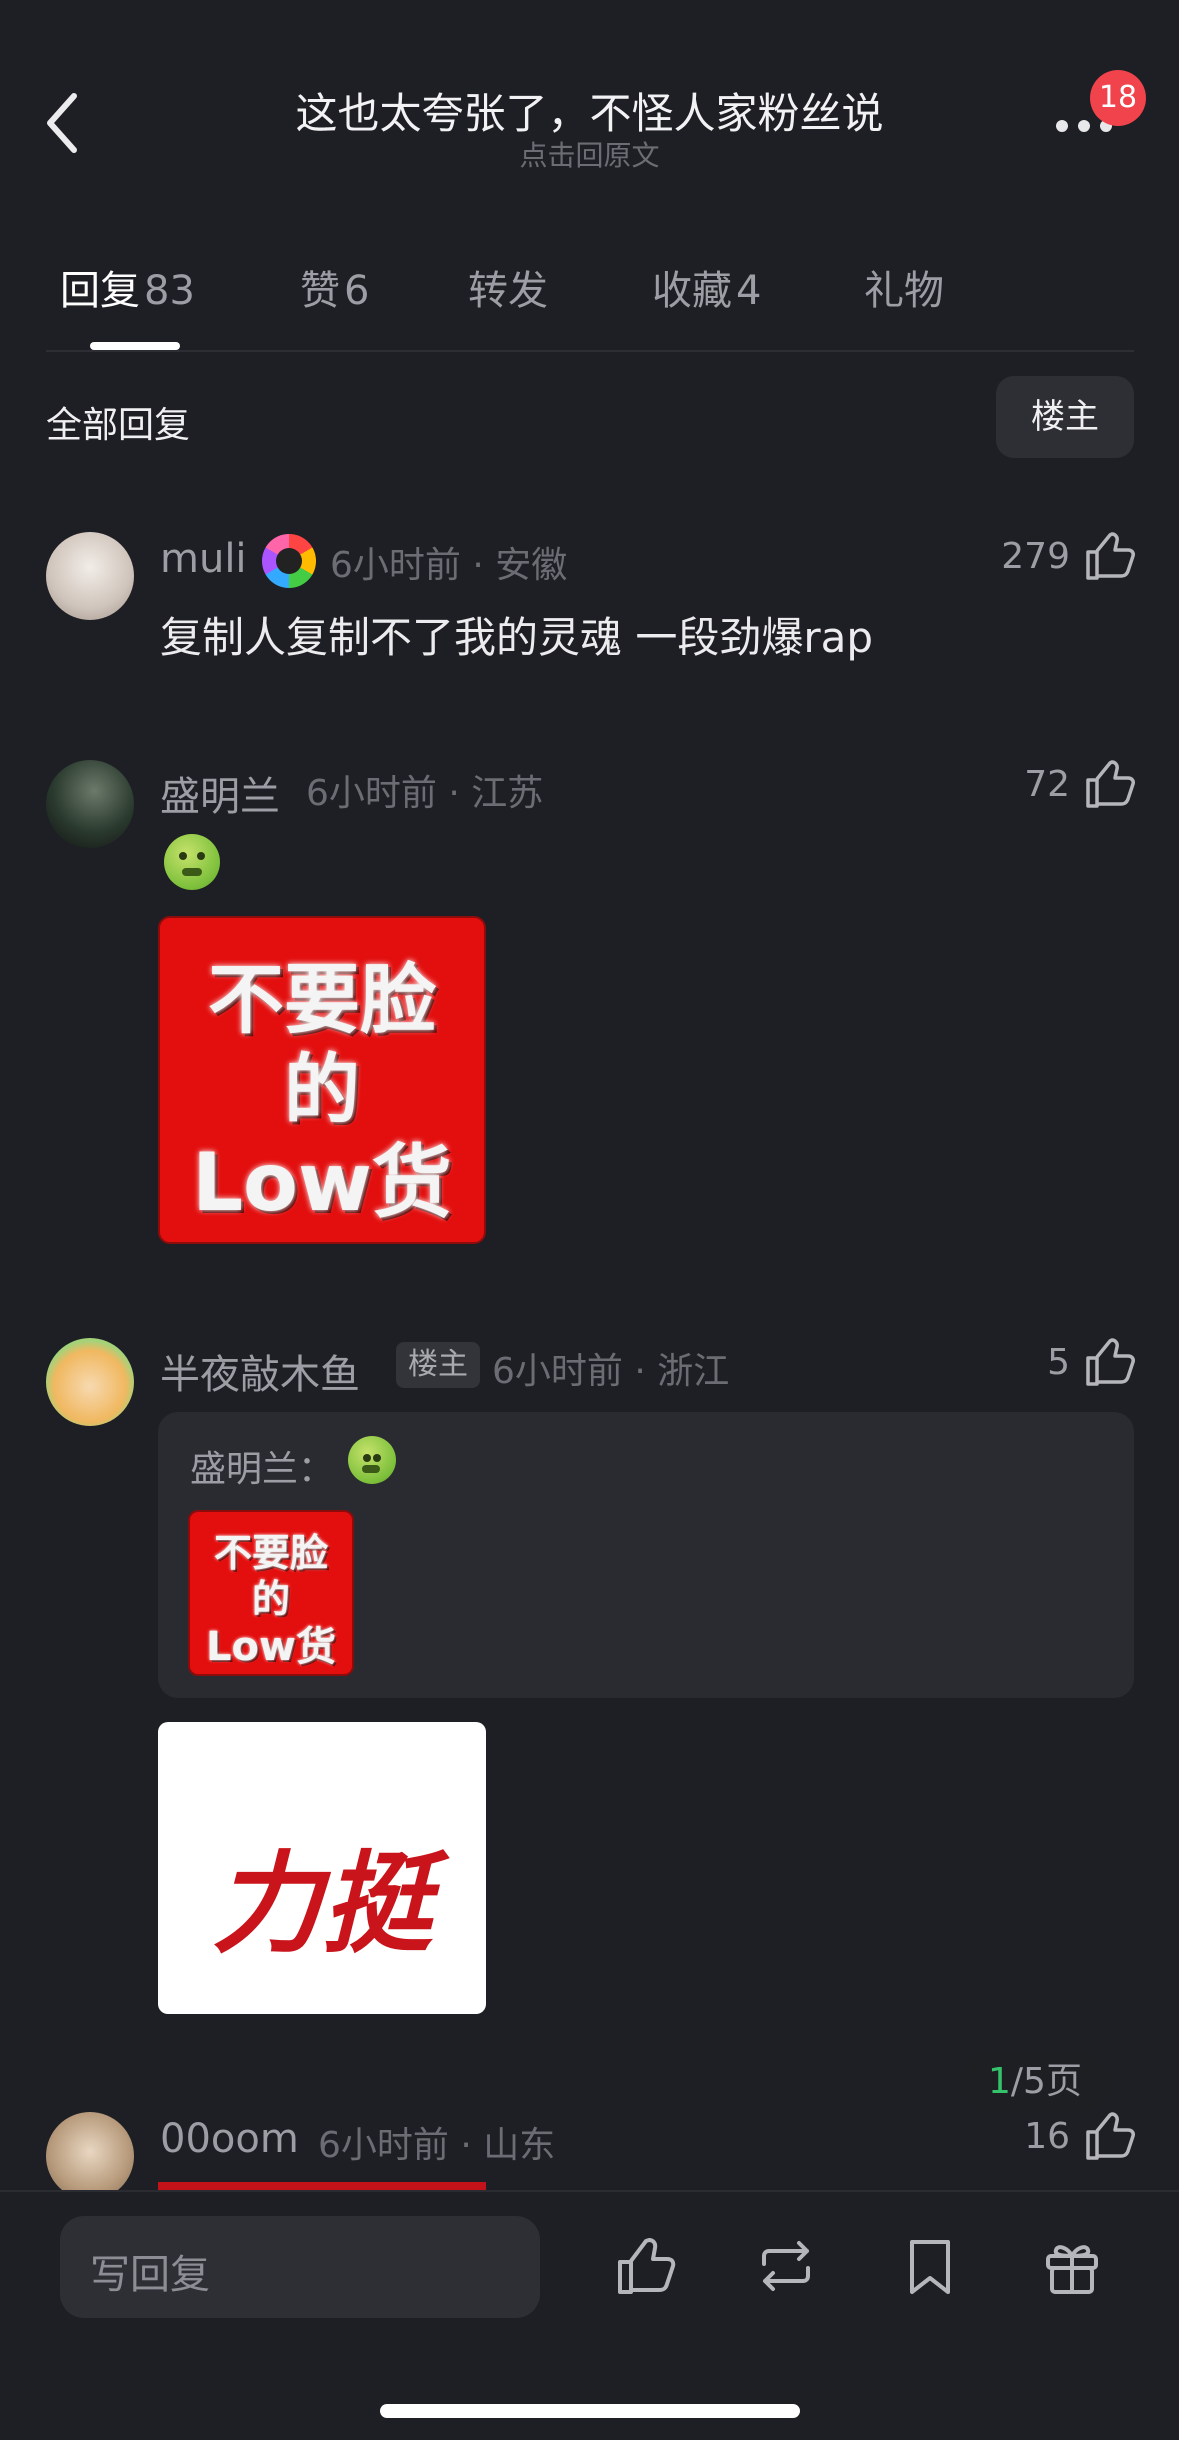 The image size is (1179, 2440). Describe the element at coordinates (127, 287) in the screenshot. I see `tab-replies: 回复 83` at that location.